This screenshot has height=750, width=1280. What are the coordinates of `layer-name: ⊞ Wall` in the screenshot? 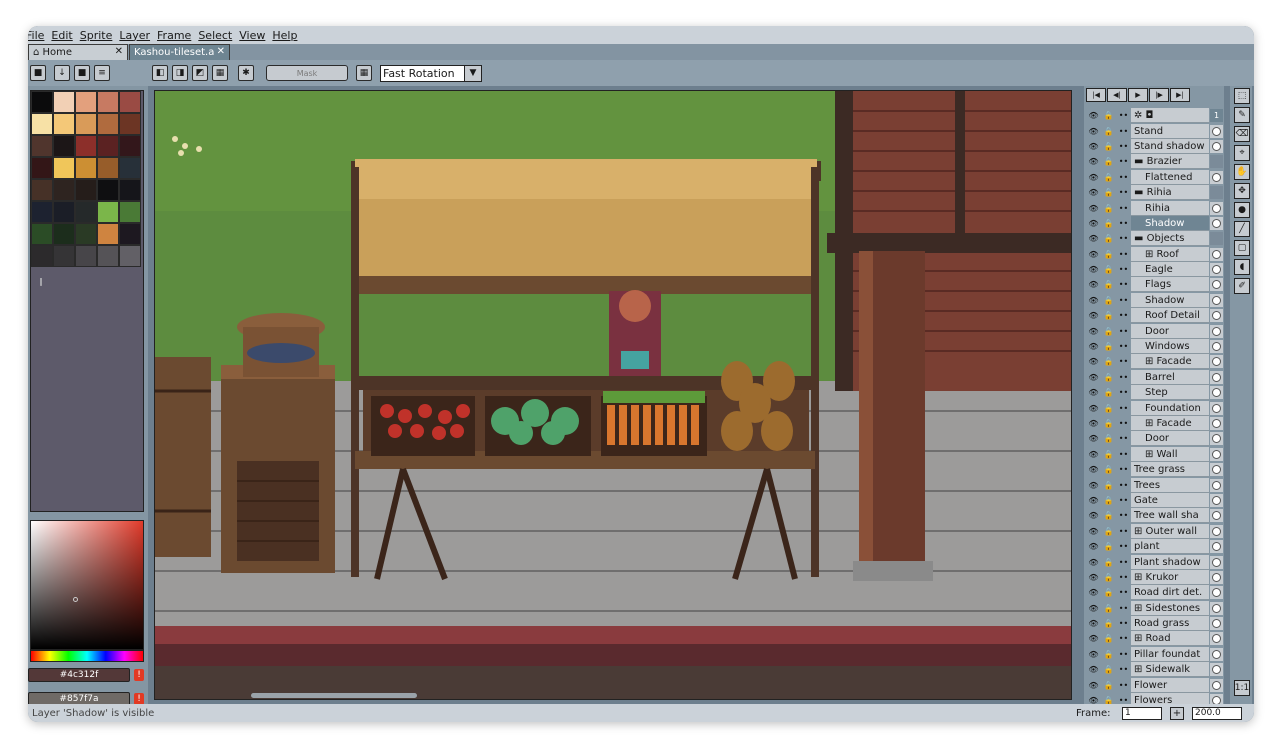 It's located at (1170, 454).